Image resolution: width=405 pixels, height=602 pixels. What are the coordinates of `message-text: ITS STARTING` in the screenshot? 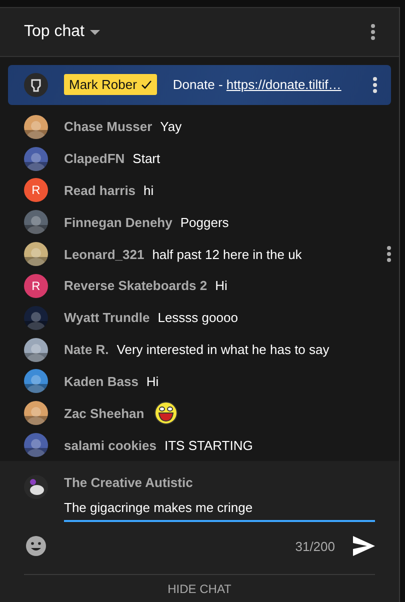 It's located at (208, 445).